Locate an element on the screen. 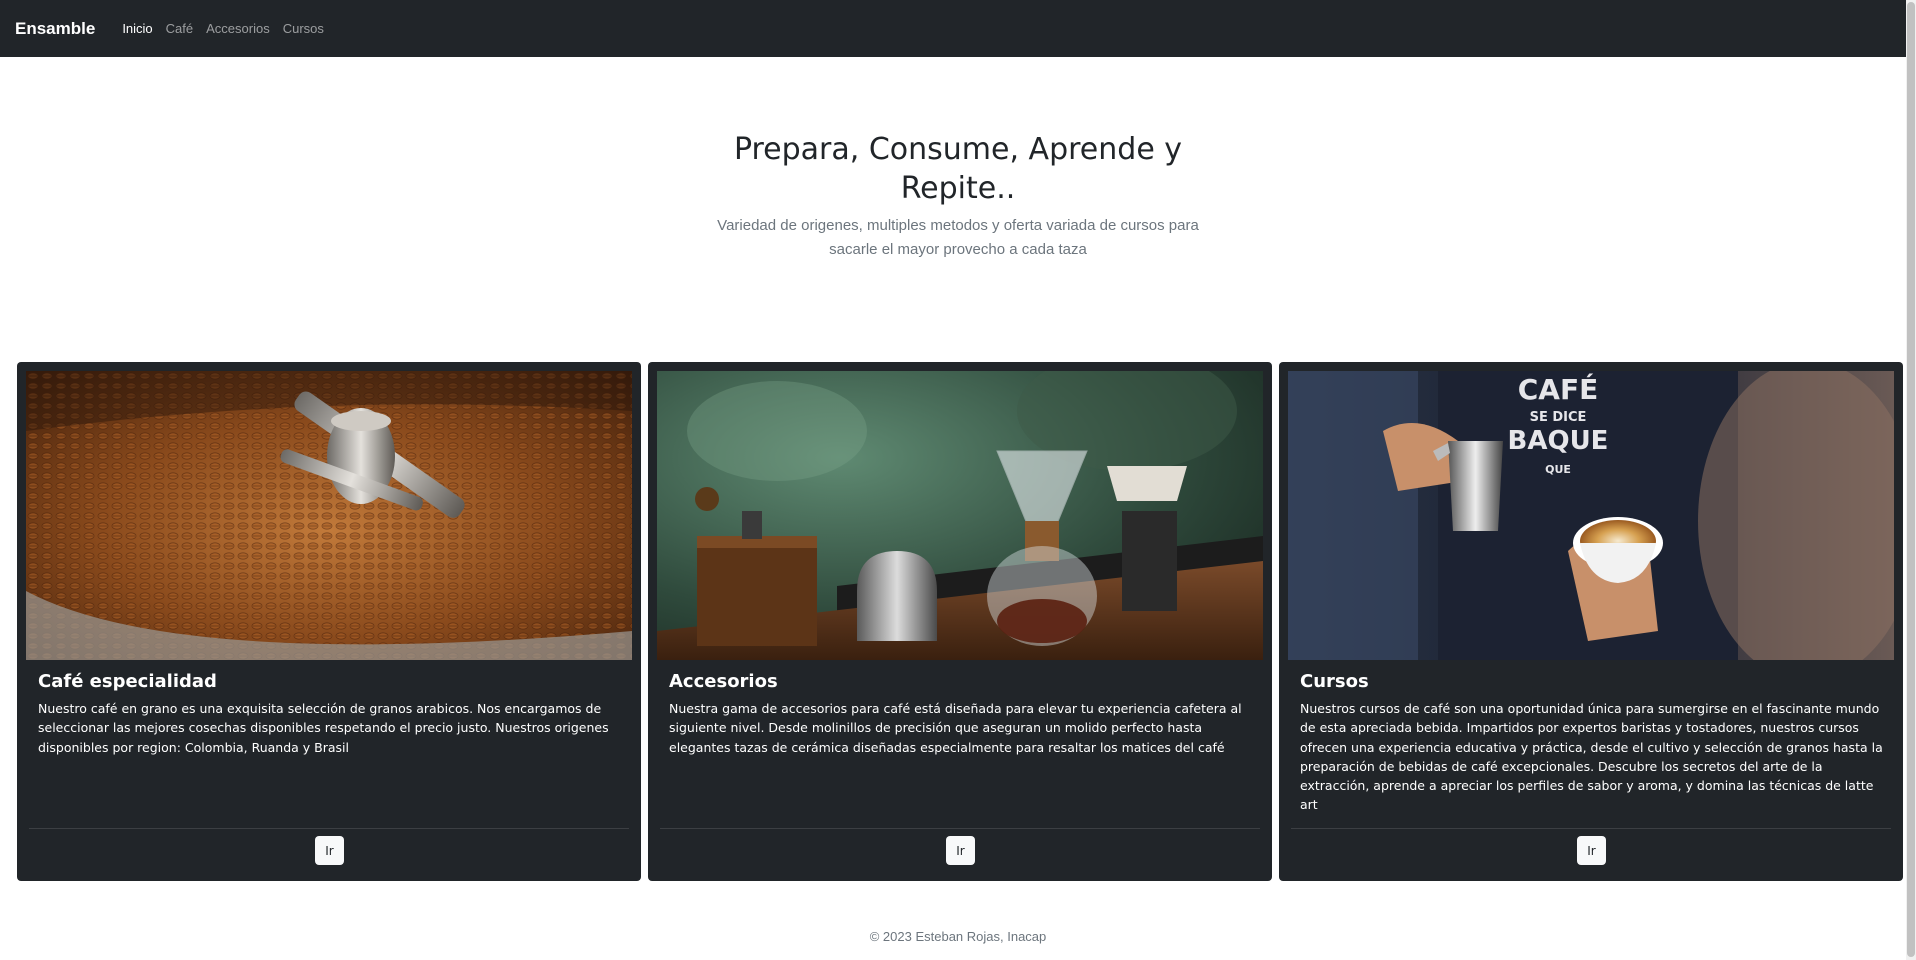  nav-link-inicio: Inicio is located at coordinates (137, 28).